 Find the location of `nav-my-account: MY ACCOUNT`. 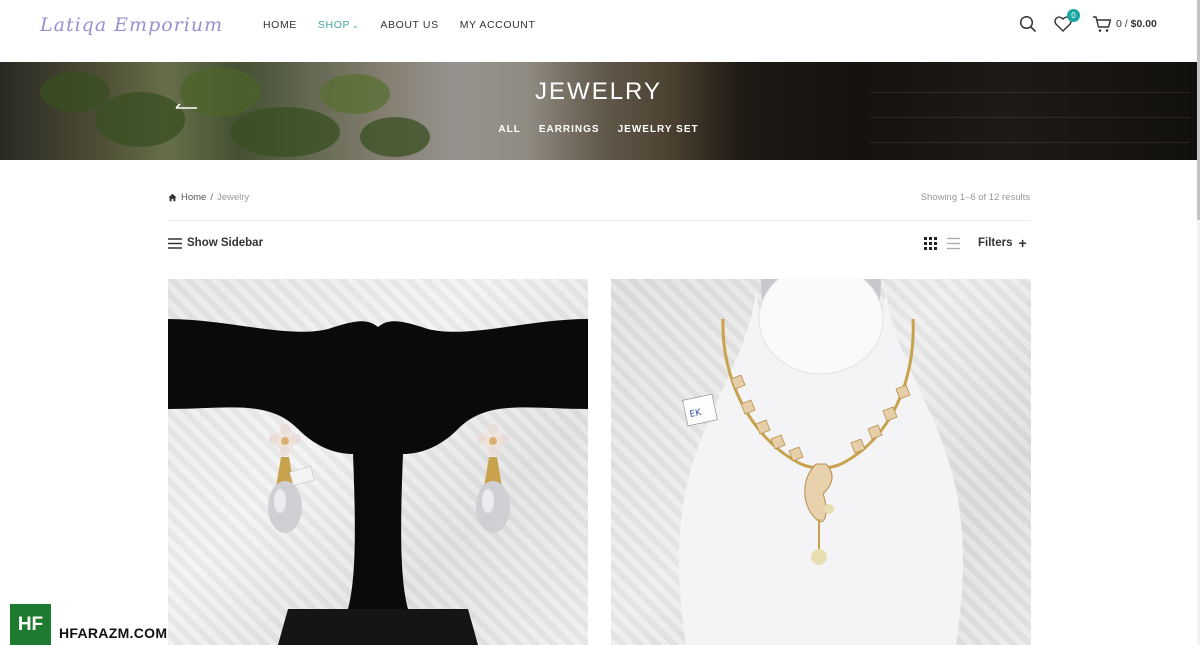

nav-my-account: MY ACCOUNT is located at coordinates (498, 25).